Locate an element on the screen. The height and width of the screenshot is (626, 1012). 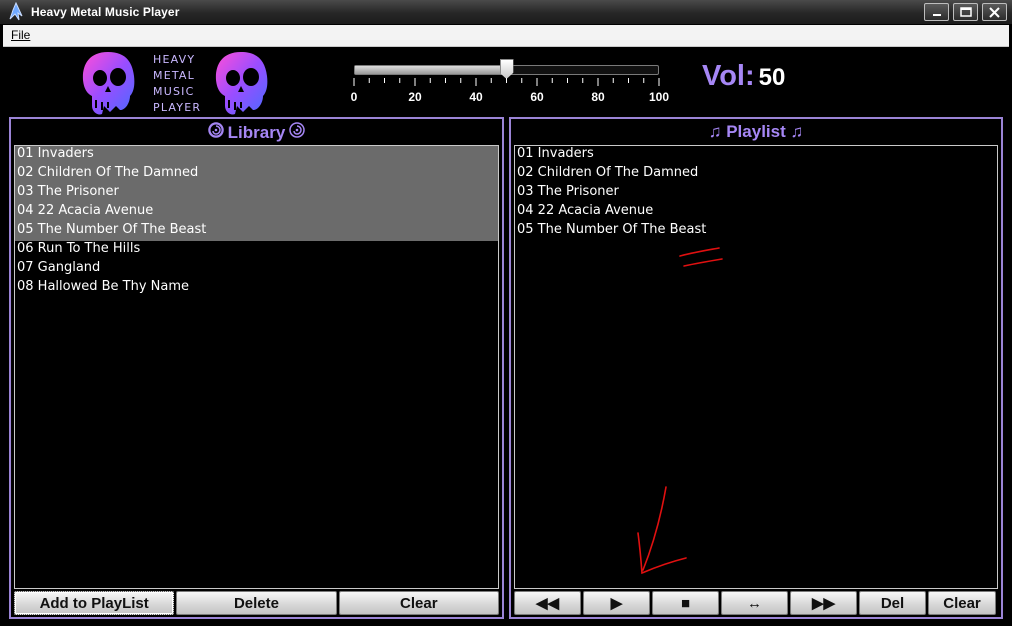
playlist-title: ♫ Playlist ♫ is located at coordinates (756, 131).